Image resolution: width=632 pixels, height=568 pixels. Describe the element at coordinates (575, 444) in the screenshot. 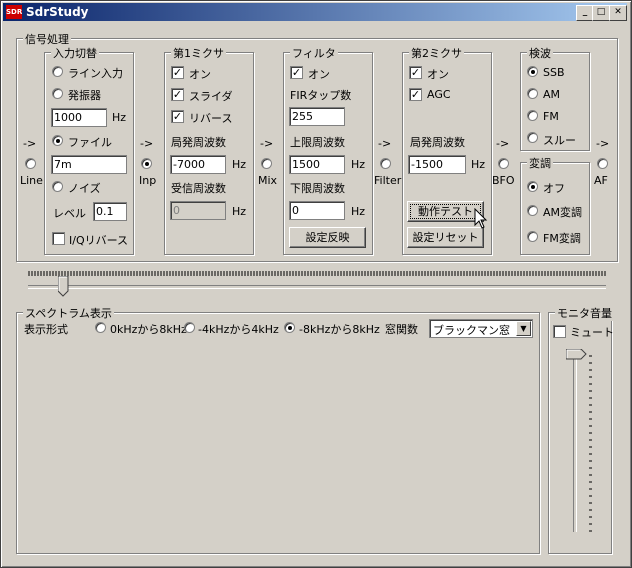

I see `volume-slider-track` at that location.